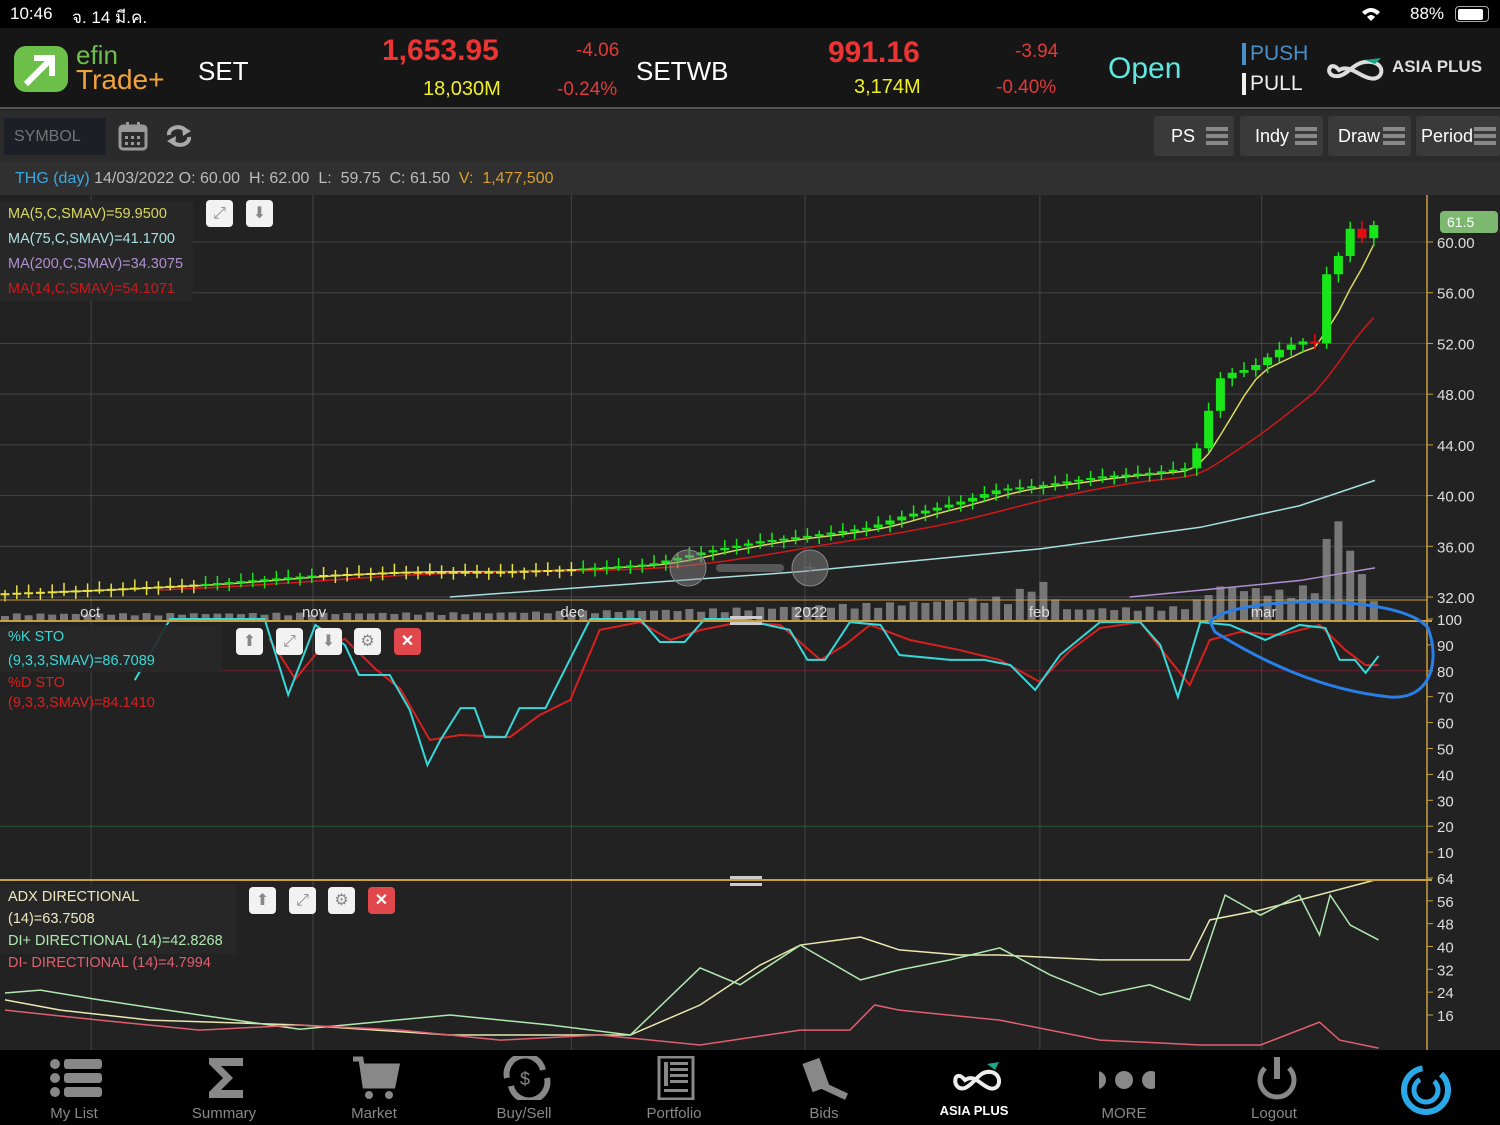  What do you see at coordinates (224, 1113) in the screenshot?
I see `nav-label: Summary` at bounding box center [224, 1113].